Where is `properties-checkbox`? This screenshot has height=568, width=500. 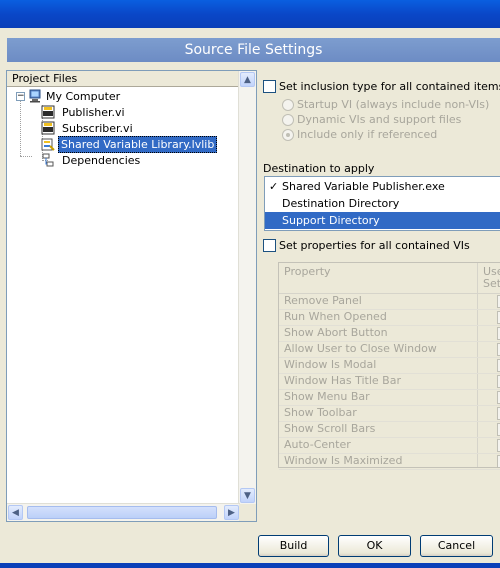
properties-checkbox is located at coordinates (269, 245).